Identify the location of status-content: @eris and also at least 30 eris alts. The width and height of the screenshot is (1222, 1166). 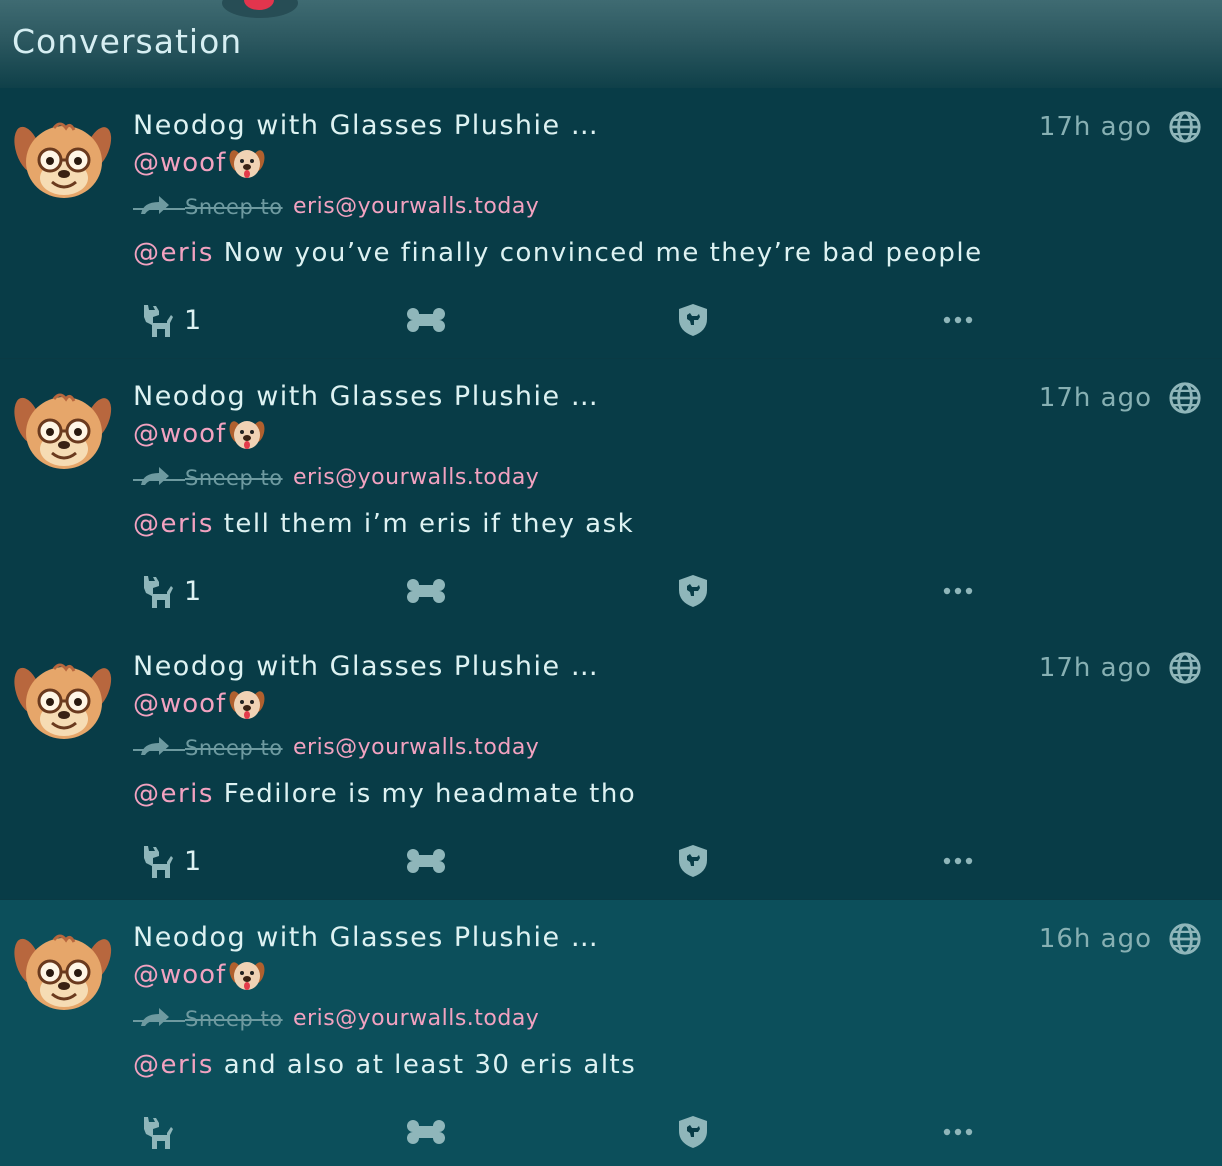
(384, 1065).